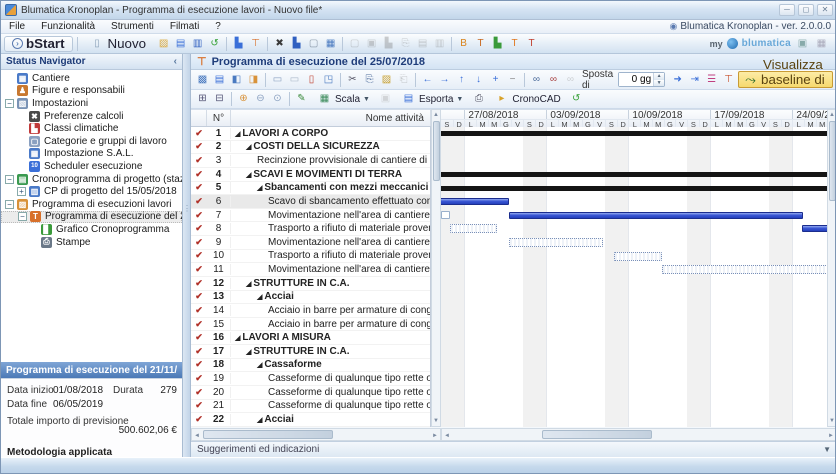  I want to click on new-row-icon: ▭, so click(277, 79).